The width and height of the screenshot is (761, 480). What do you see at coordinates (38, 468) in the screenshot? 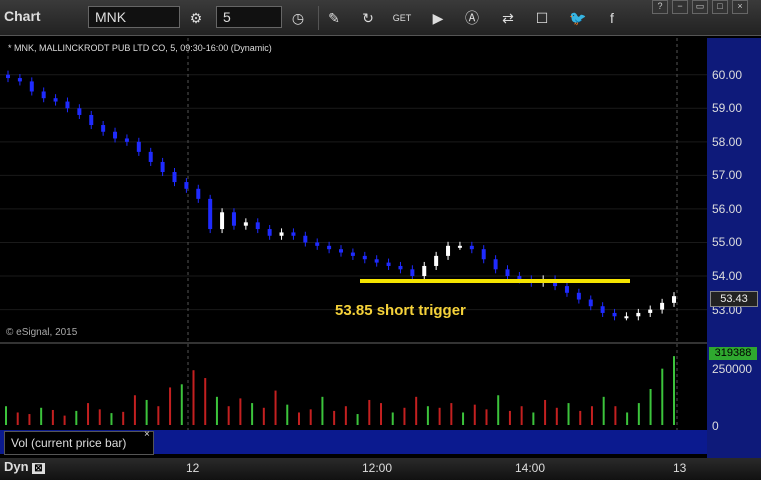
I see `lock-icon: ⊠` at bounding box center [38, 468].